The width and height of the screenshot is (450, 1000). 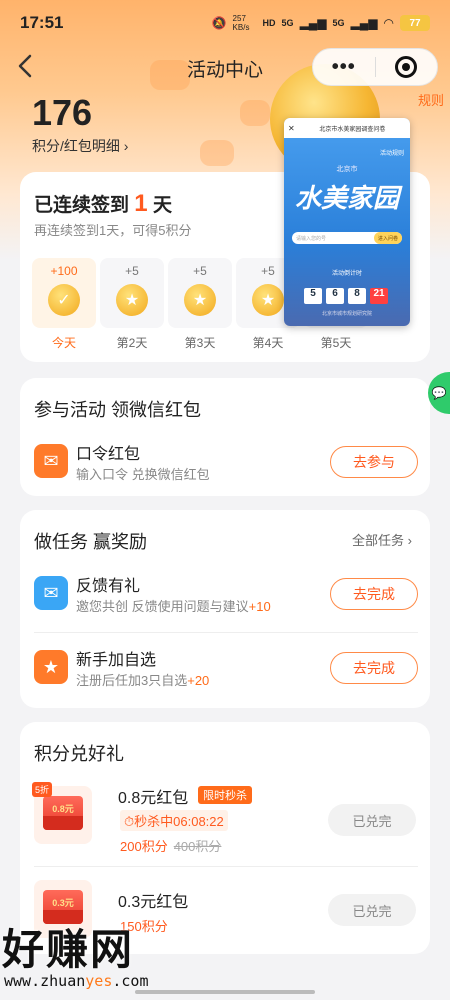 What do you see at coordinates (51, 667) in the screenshot?
I see `star-bookmark-icon: ★` at bounding box center [51, 667].